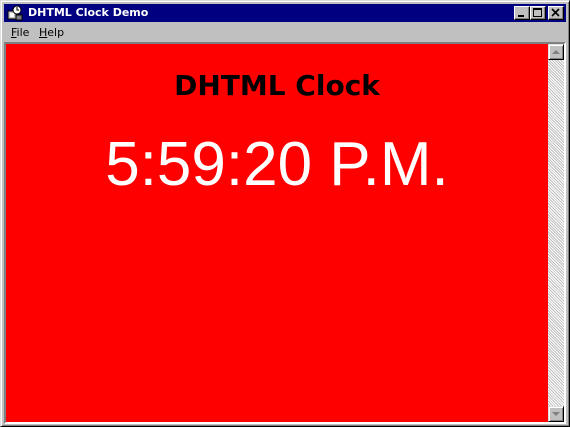  Describe the element at coordinates (20, 32) in the screenshot. I see `menu-file: File` at that location.